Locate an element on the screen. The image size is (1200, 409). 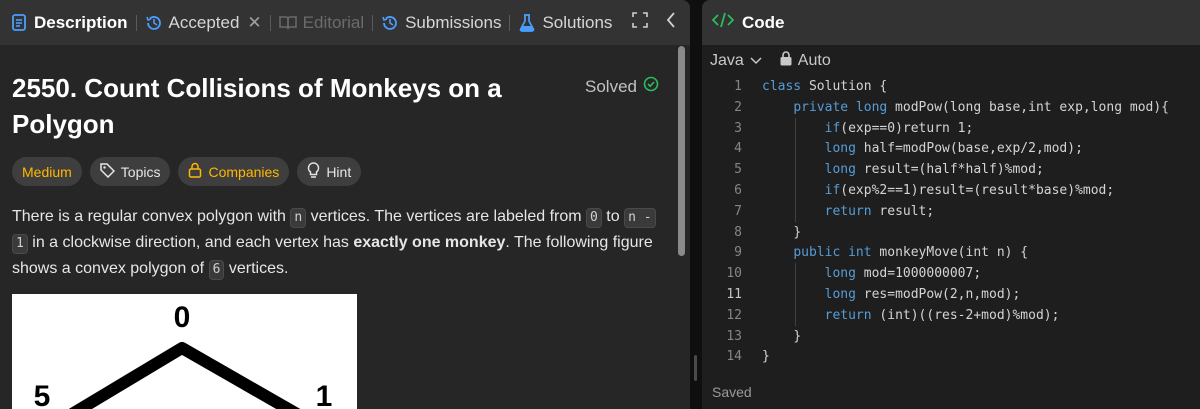
tab-editorial: Editorial is located at coordinates (321, 22).